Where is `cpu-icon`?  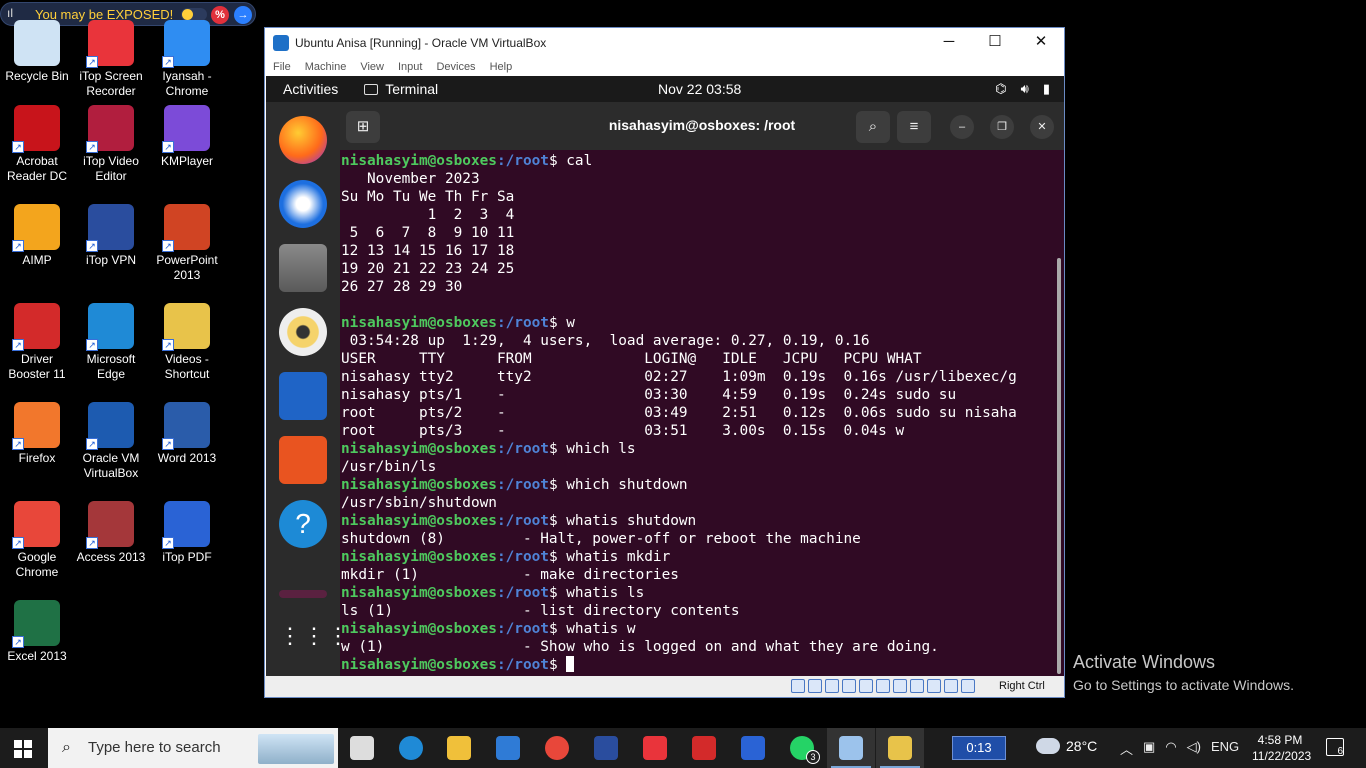
cpu-icon is located at coordinates (934, 686).